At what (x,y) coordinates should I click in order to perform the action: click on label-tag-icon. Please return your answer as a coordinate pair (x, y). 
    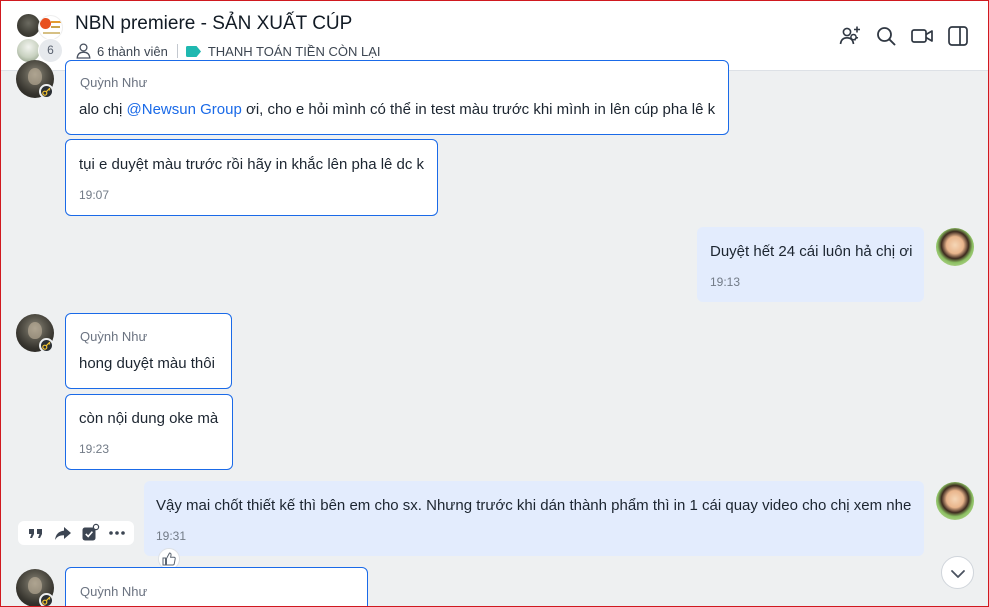
    Looking at the image, I should click on (193, 51).